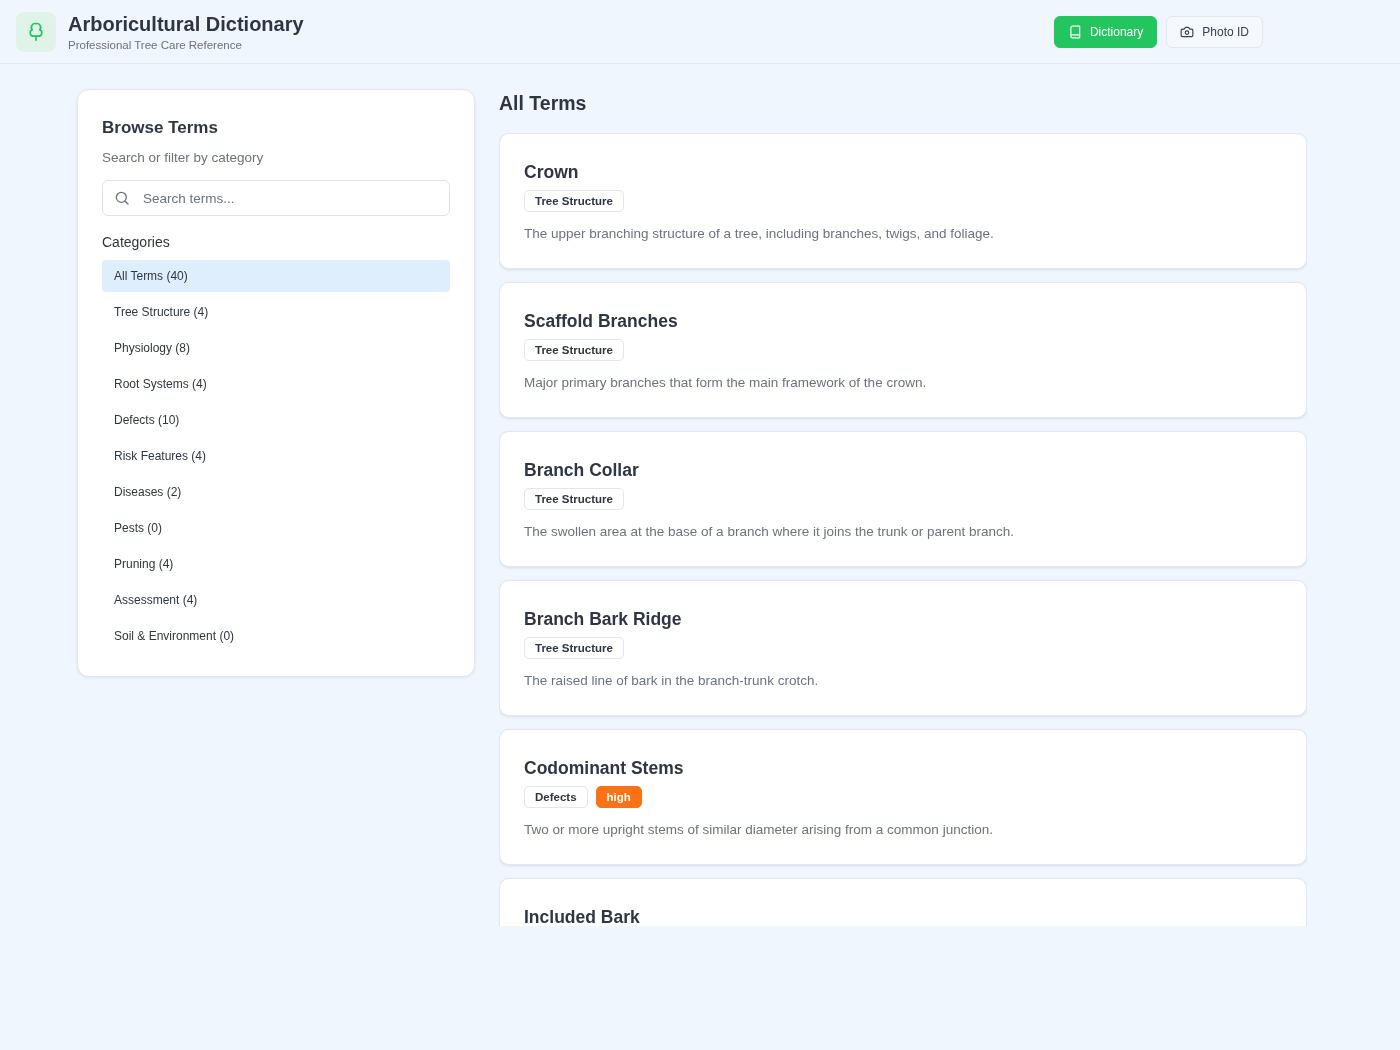 Image resolution: width=1400 pixels, height=1050 pixels. Describe the element at coordinates (276, 564) in the screenshot. I see `category-item: Pruning (4)` at that location.